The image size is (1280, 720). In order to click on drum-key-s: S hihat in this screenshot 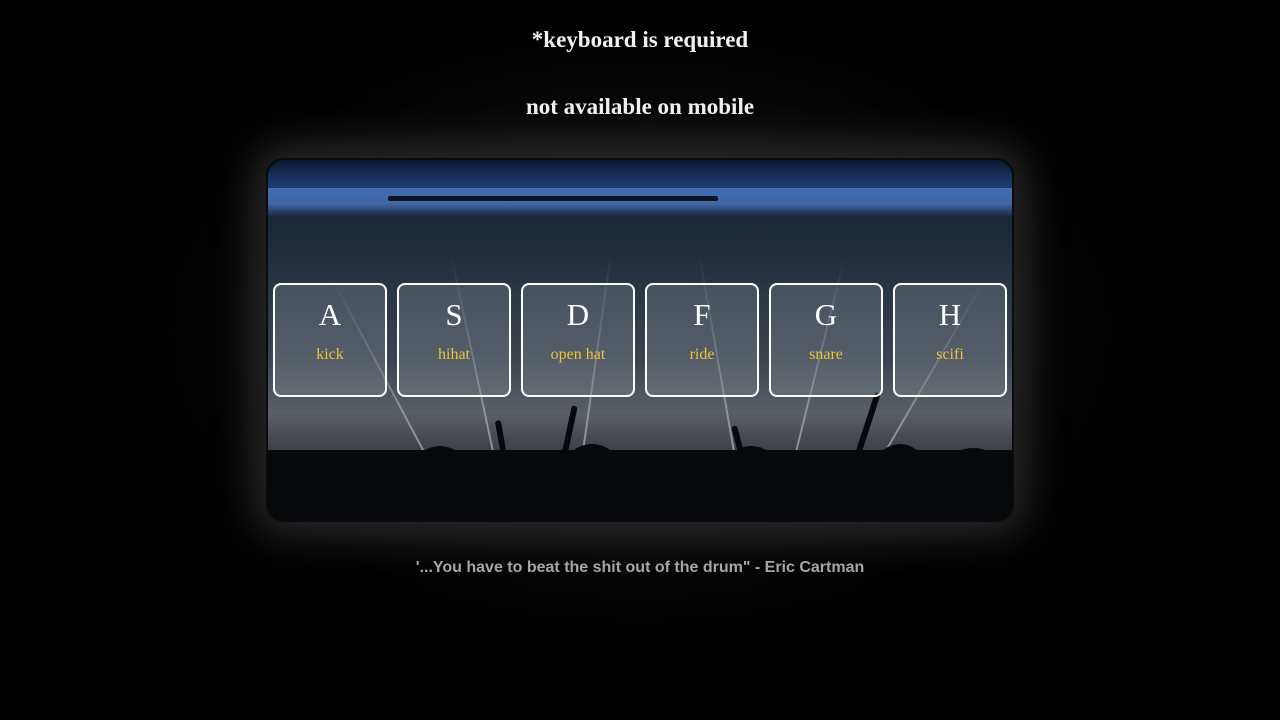, I will do `click(454, 340)`.